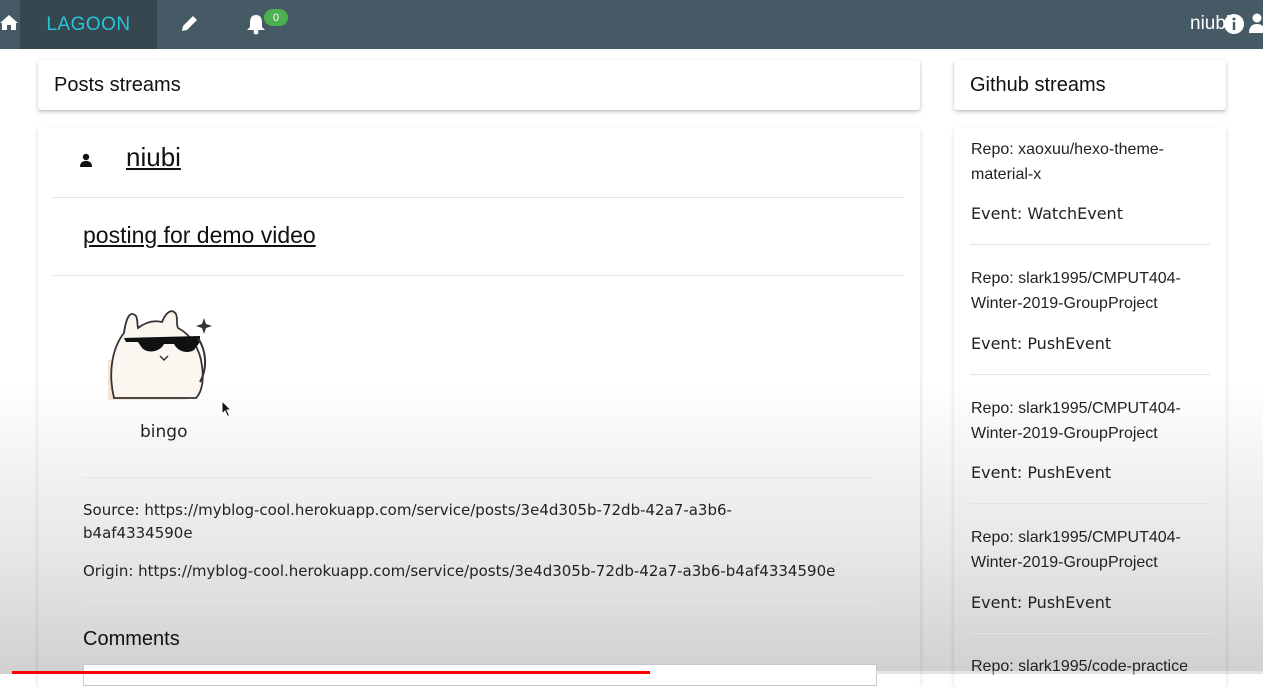  I want to click on brand-logo: LAGOON, so click(88, 24).